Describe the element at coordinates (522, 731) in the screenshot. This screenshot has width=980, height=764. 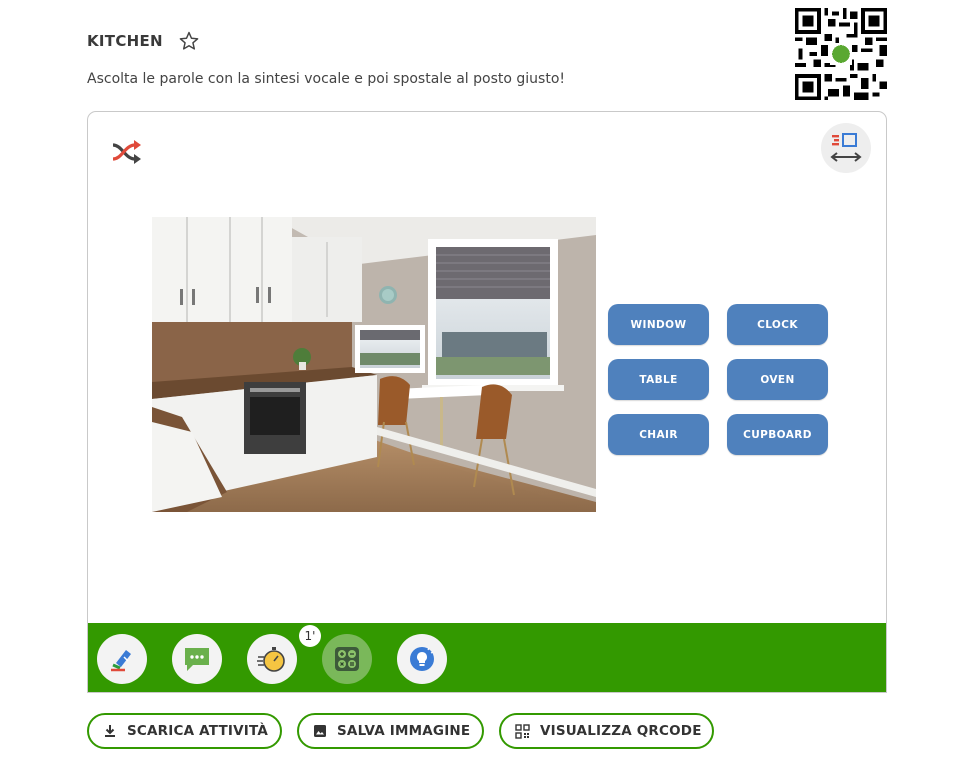
I see `qrcode-icon` at that location.